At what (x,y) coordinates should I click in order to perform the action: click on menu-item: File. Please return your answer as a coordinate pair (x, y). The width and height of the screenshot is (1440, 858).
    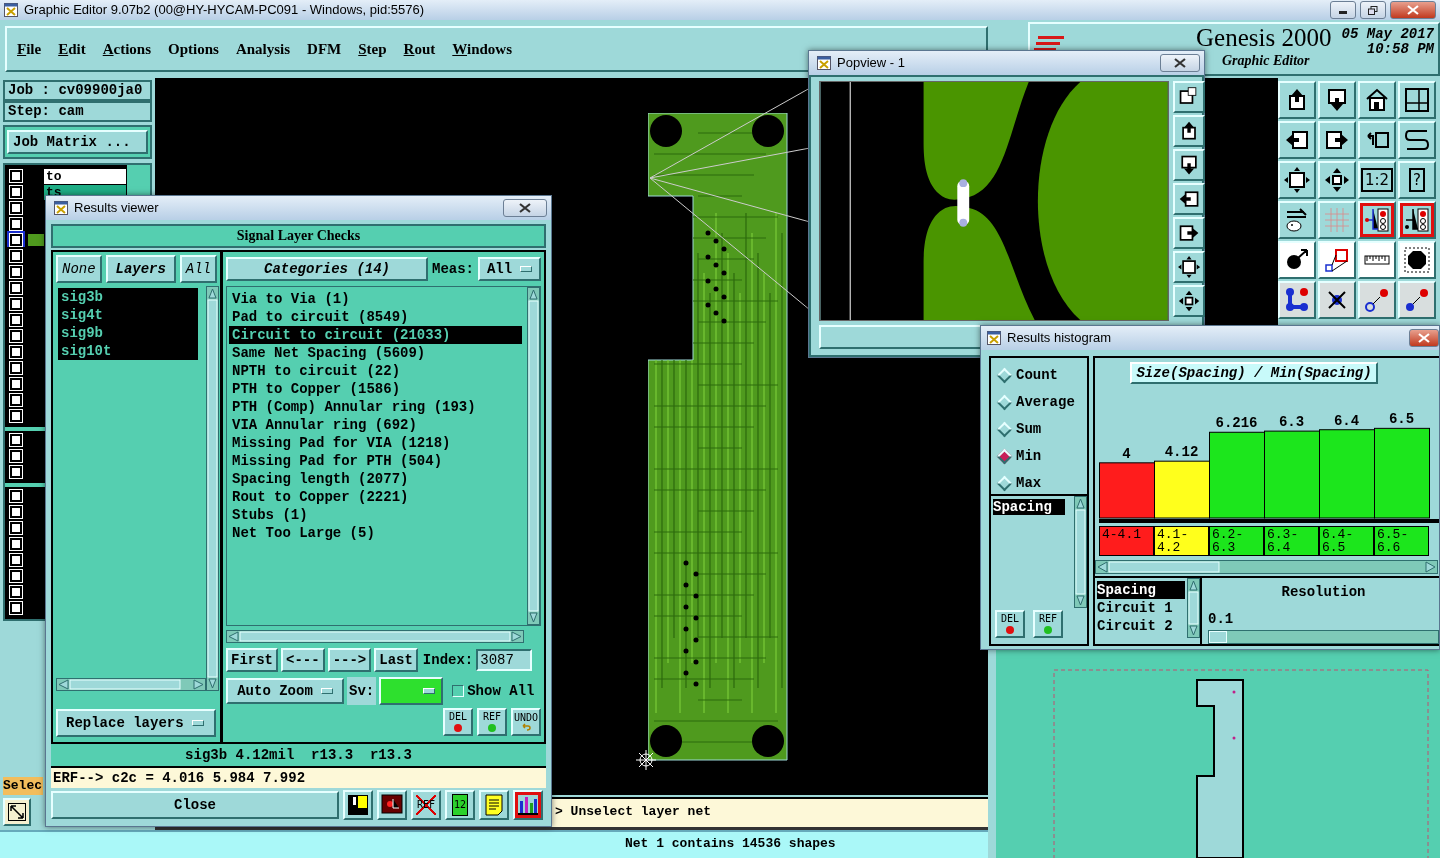
    Looking at the image, I should click on (29, 49).